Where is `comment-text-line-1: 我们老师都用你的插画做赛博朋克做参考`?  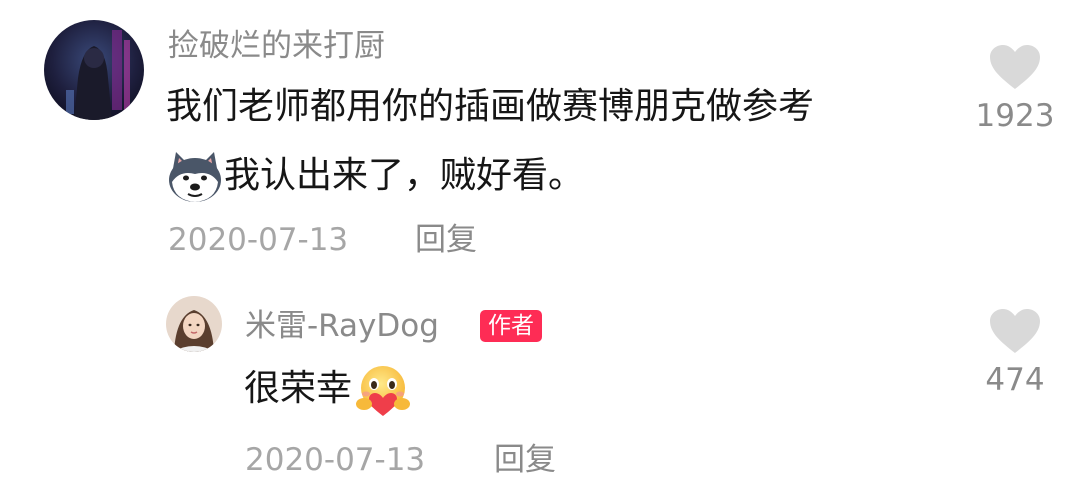 comment-text-line-1: 我们老师都用你的插画做赛博朋克做参考 is located at coordinates (490, 106).